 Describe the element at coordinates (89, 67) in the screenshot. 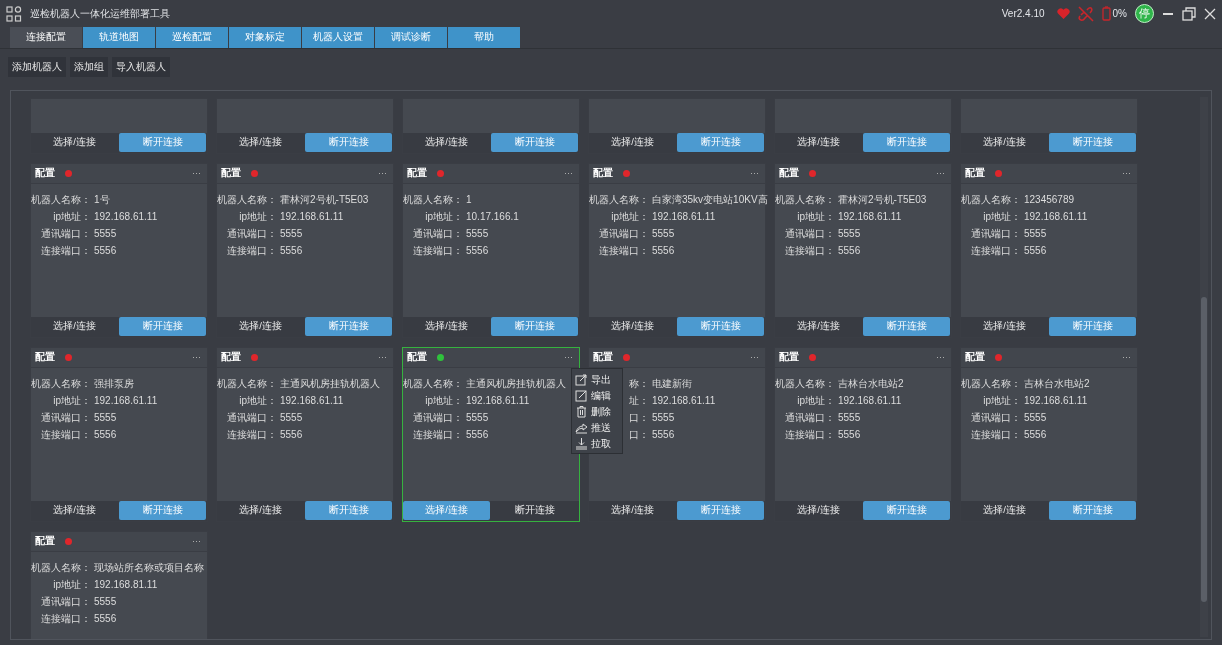

I see `toolbar-button: 添加组` at that location.